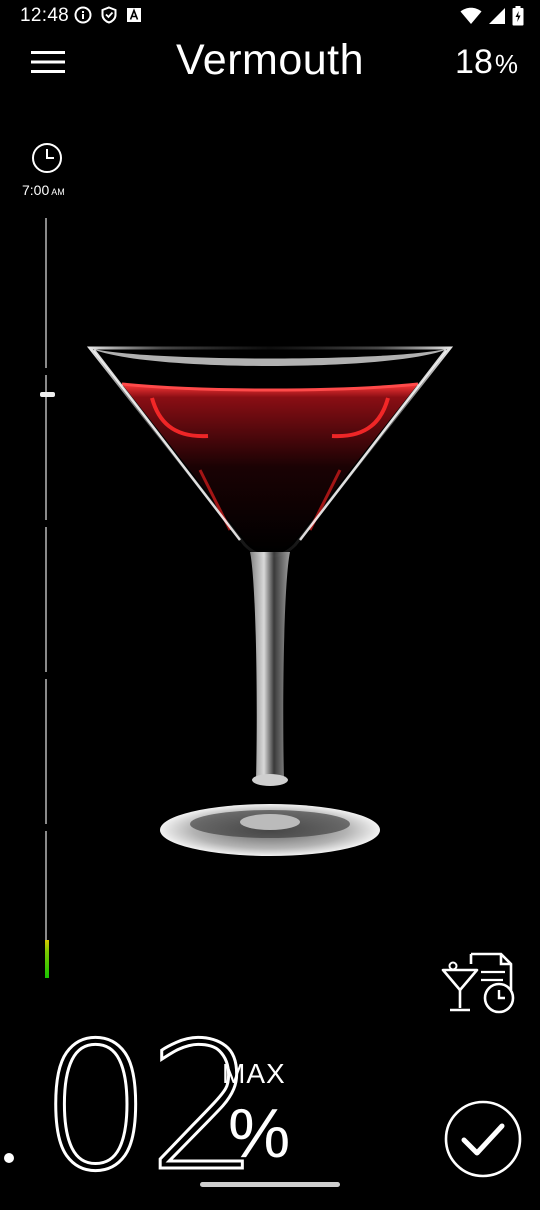 This screenshot has width=540, height=1210. Describe the element at coordinates (259, 1133) in the screenshot. I see `bac-unit: %` at that location.